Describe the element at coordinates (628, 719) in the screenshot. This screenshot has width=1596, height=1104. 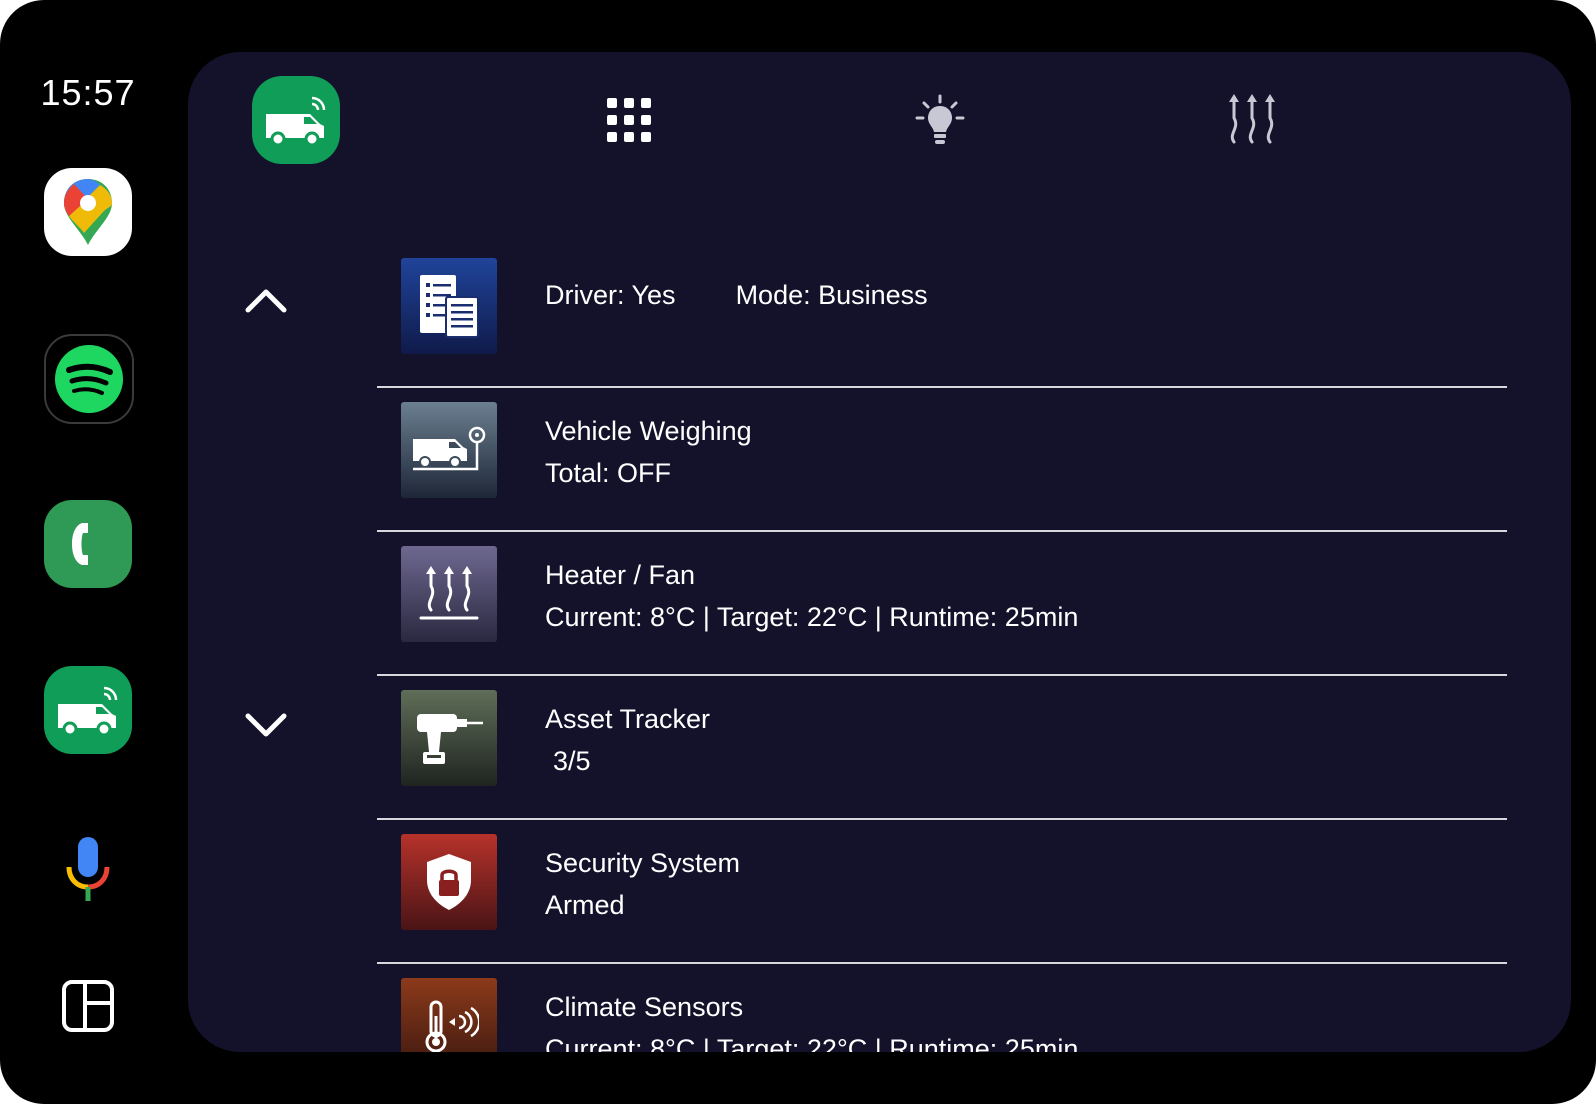
I see `asset-tracker-title: Asset Tracker` at that location.